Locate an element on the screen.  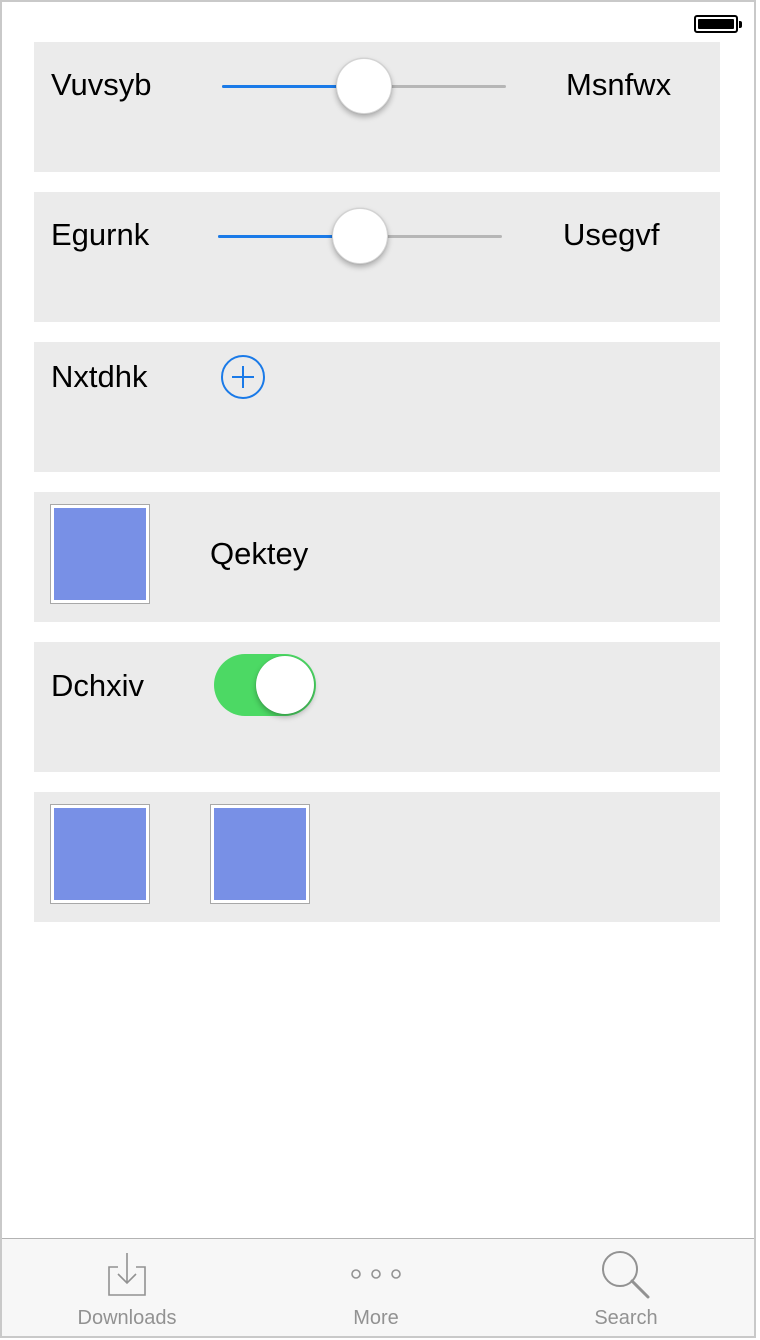
add-row-label: Nxtdhk is located at coordinates (99, 376).